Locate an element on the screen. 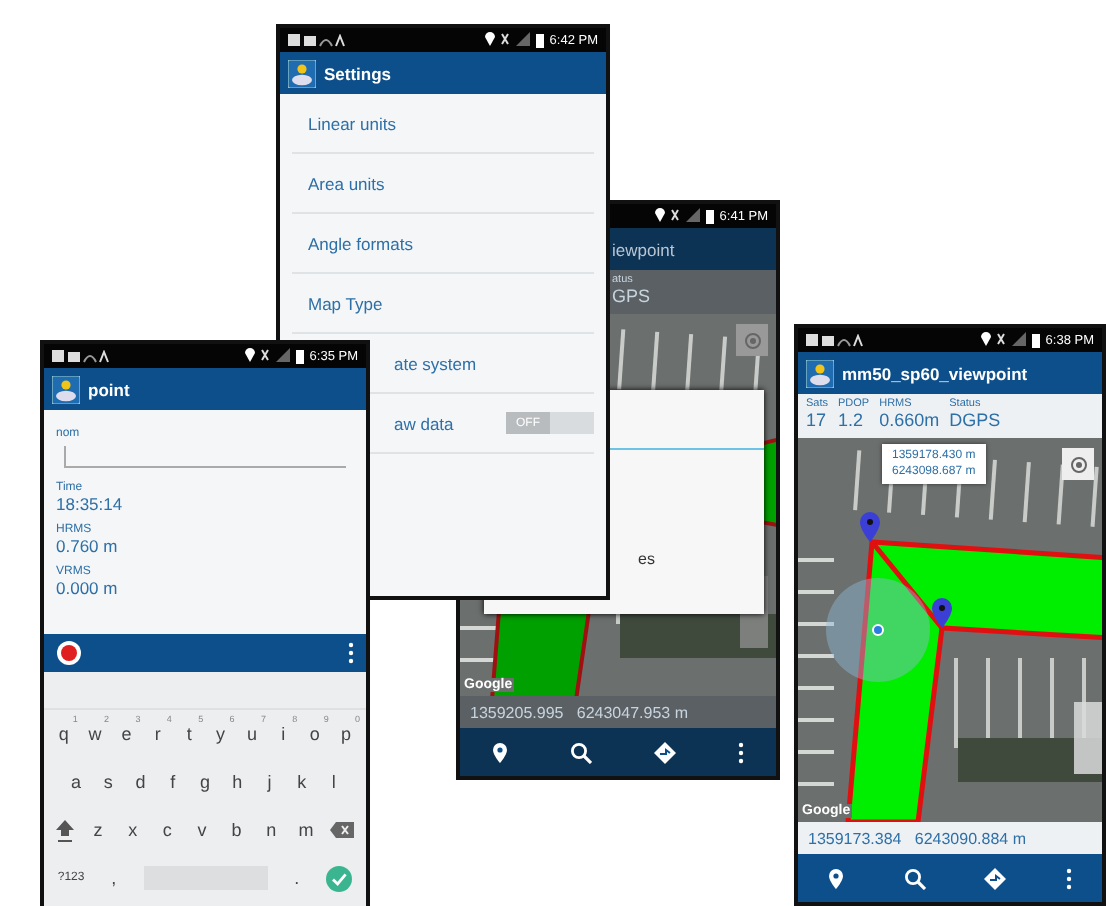 This screenshot has width=1106, height=906. keyboard-key: s is located at coordinates (108, 782).